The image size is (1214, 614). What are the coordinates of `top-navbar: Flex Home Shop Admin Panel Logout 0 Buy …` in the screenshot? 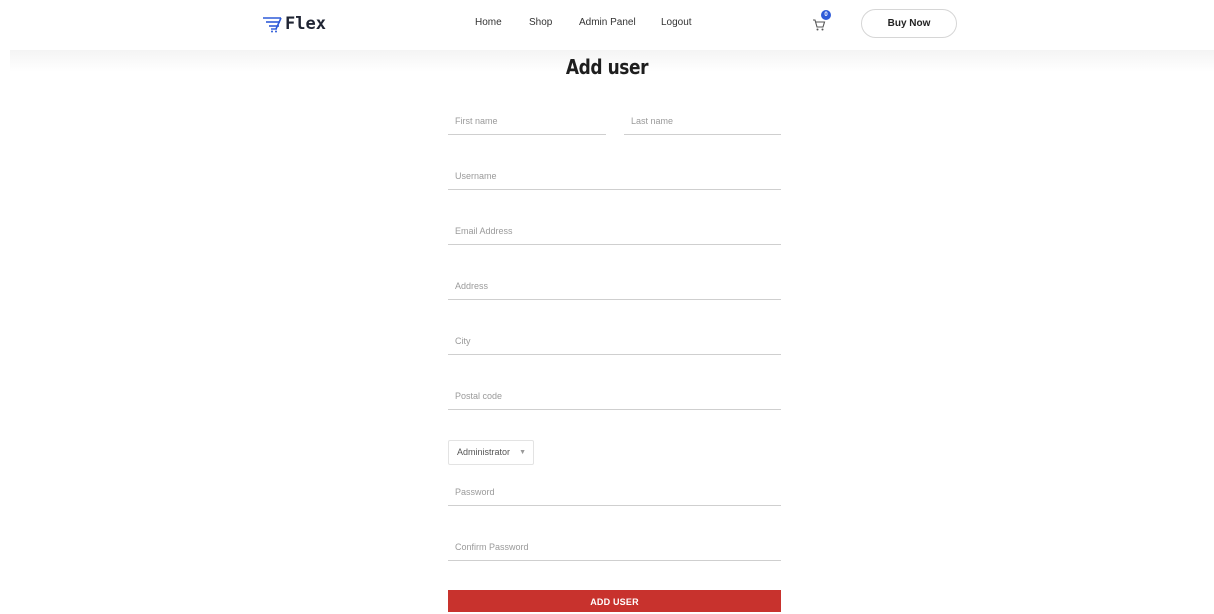 It's located at (607, 25).